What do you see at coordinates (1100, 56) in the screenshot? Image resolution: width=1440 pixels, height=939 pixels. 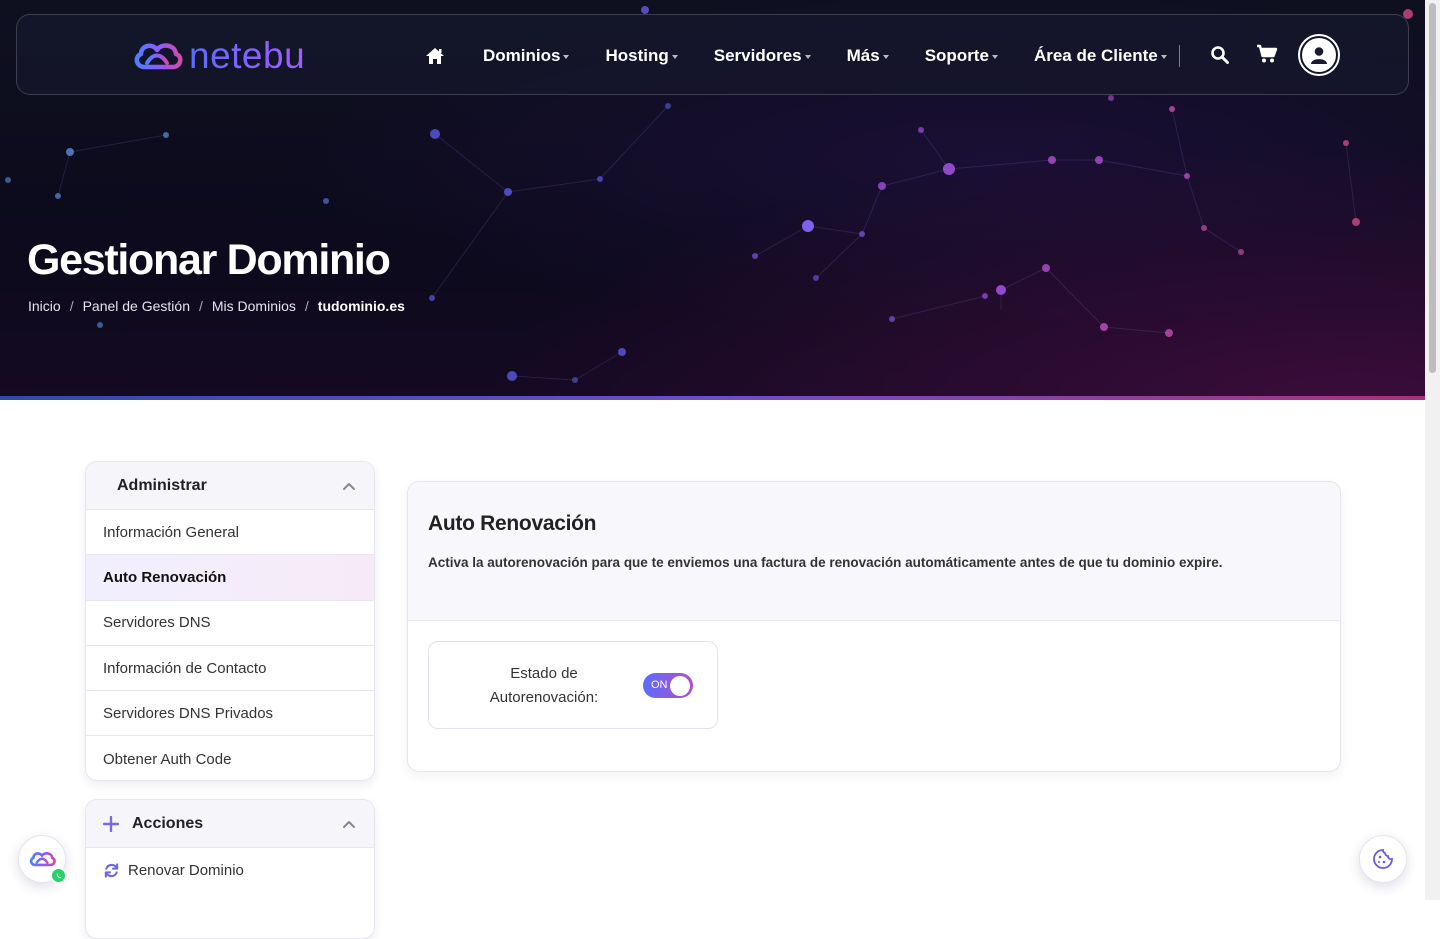 I see `nav-area-cliente: Área de Cliente` at bounding box center [1100, 56].